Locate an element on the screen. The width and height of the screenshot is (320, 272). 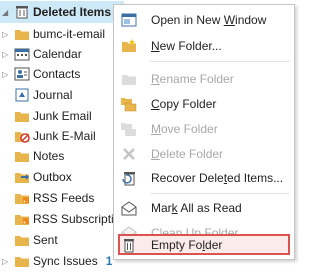
trash-icon is located at coordinates (22, 12).